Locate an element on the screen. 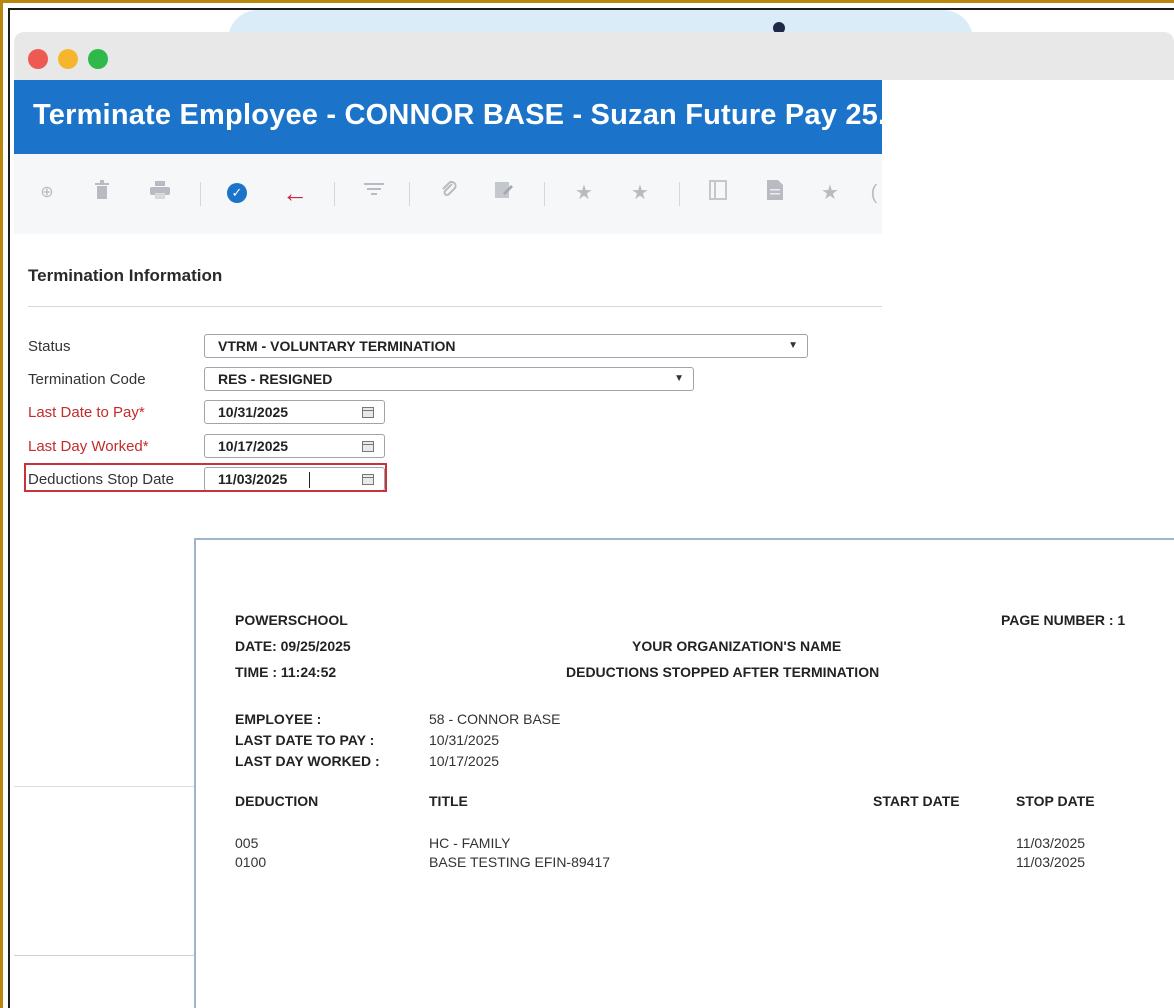 This screenshot has height=1008, width=1174. section-divider is located at coordinates (455, 306).